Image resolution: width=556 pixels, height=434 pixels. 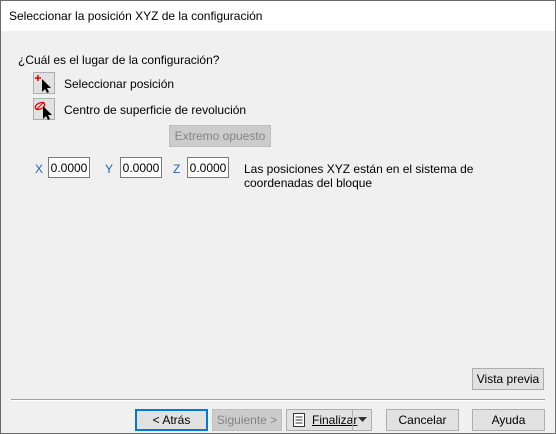 I want to click on y-label: Y, so click(x=109, y=169).